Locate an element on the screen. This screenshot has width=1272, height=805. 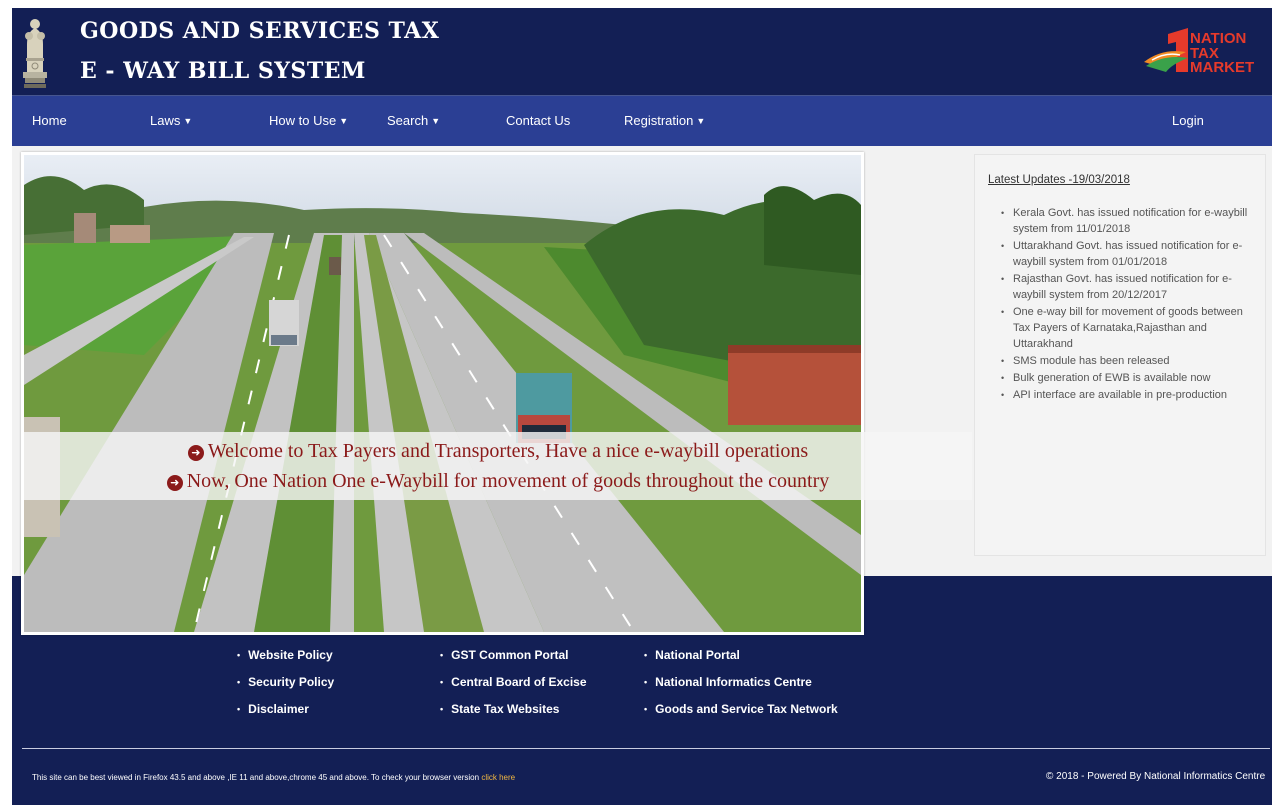
nav-how-to-use: How to Use ▼ is located at coordinates (308, 121).